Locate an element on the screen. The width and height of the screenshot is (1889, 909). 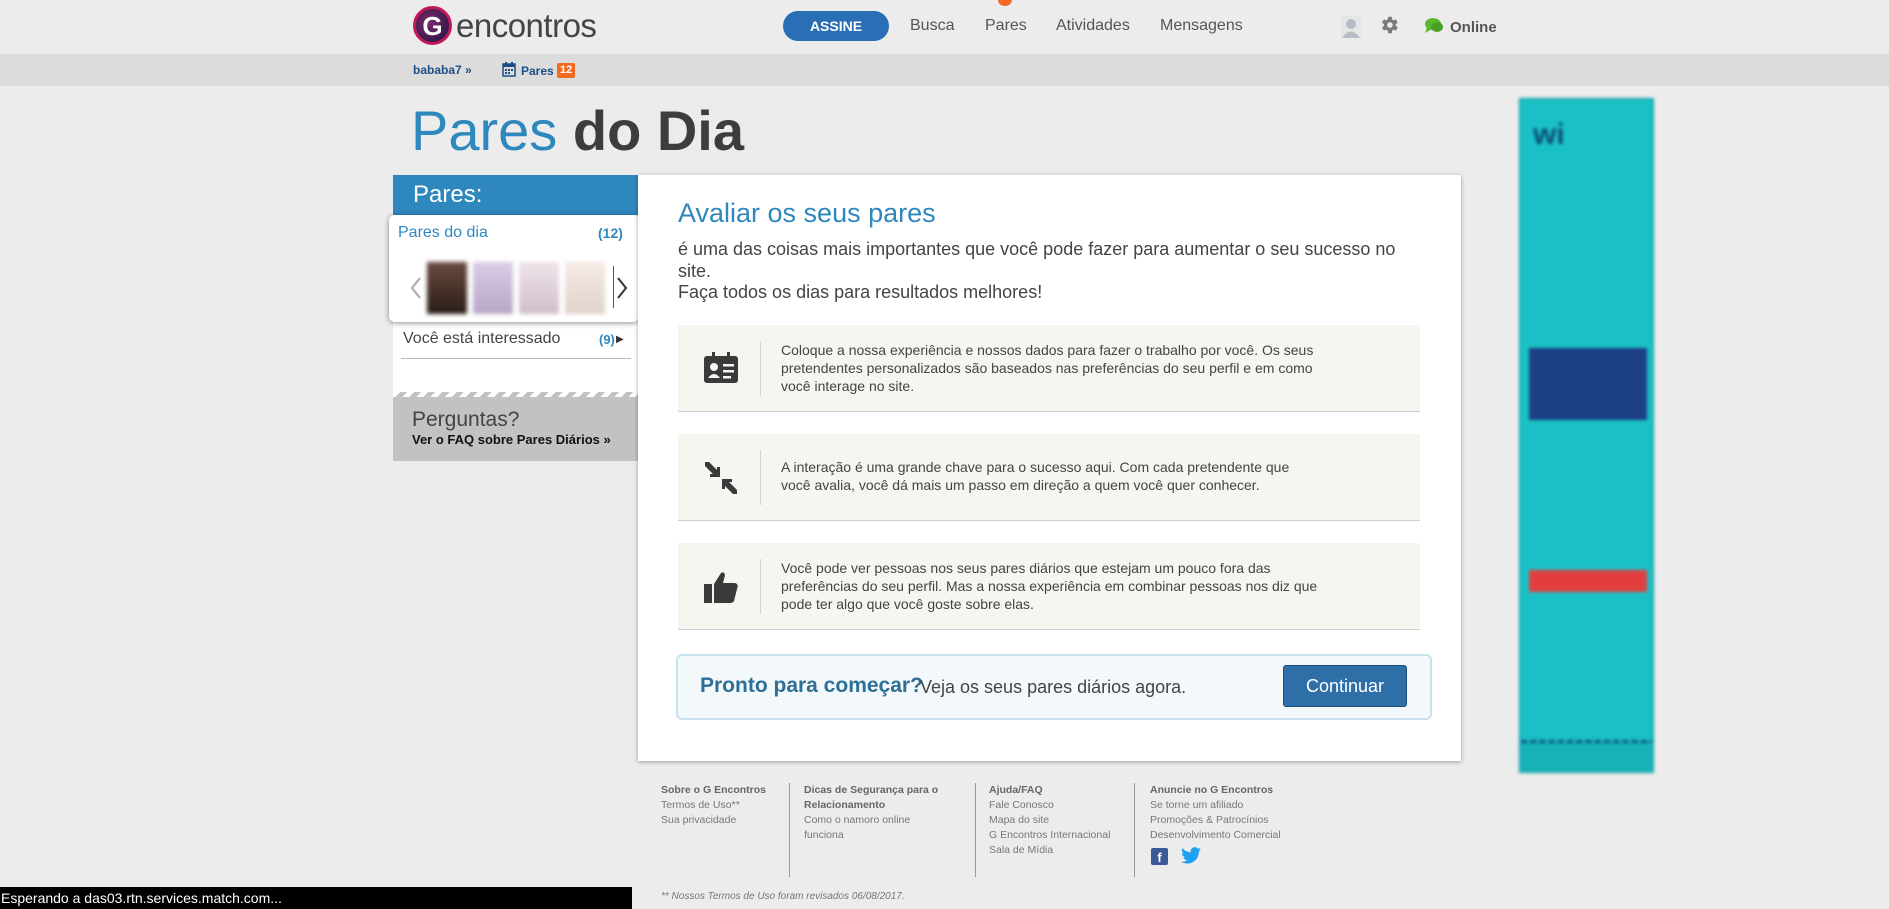
footer-link: Se torne um afiliado is located at coordinates (1230, 805).